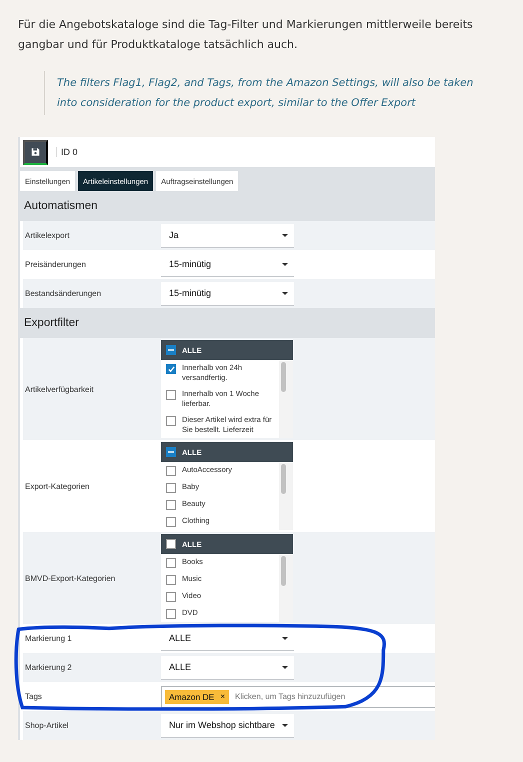  What do you see at coordinates (70, 578) in the screenshot?
I see `field-label: BMVD-Export-Kategorien` at bounding box center [70, 578].